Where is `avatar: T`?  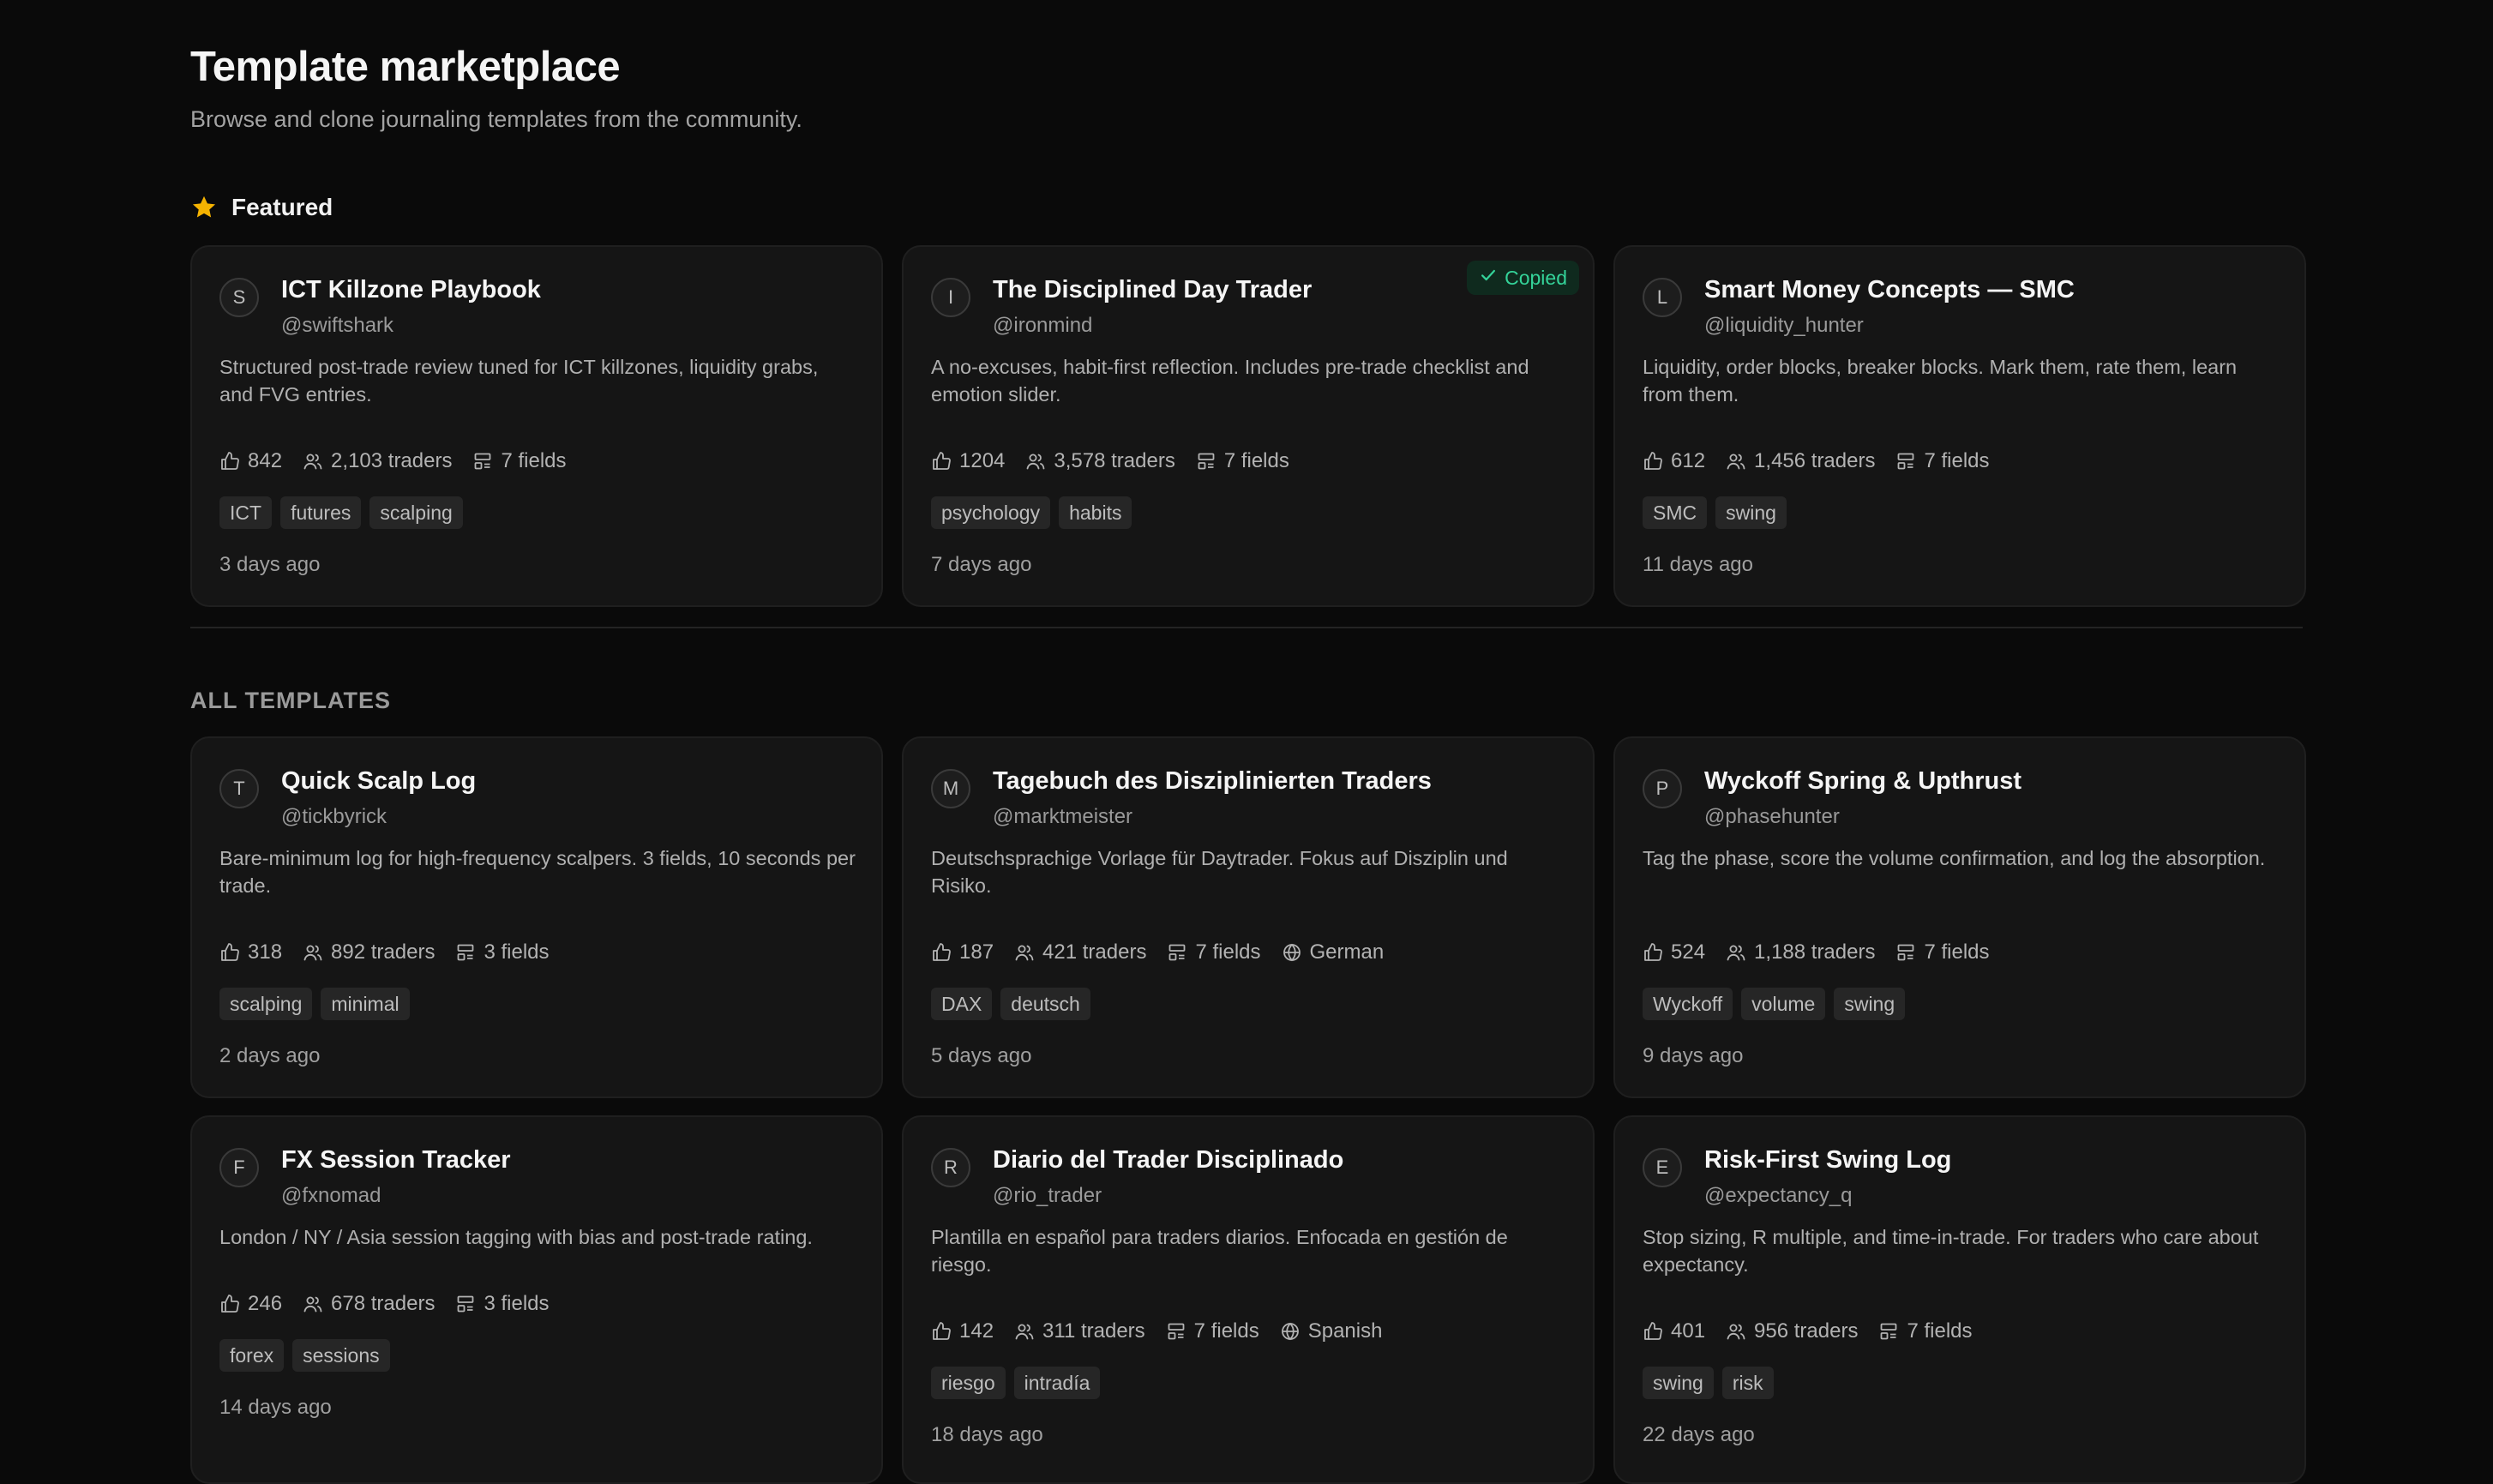
avatar: T is located at coordinates (239, 788).